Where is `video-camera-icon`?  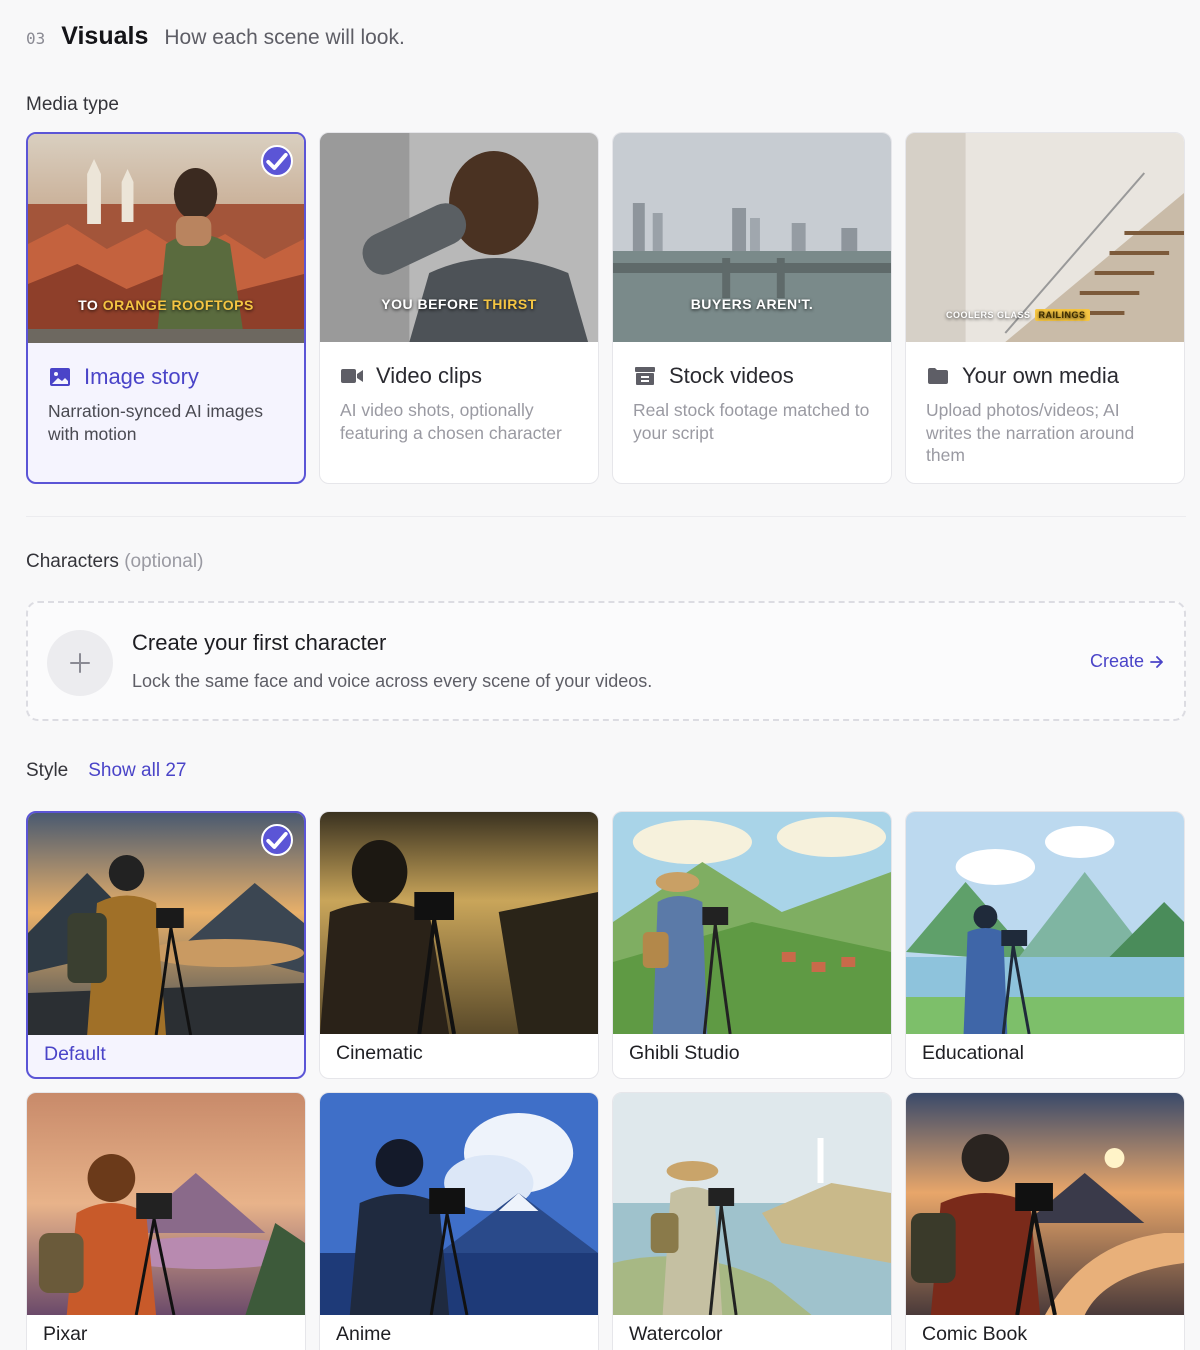 video-camera-icon is located at coordinates (352, 376).